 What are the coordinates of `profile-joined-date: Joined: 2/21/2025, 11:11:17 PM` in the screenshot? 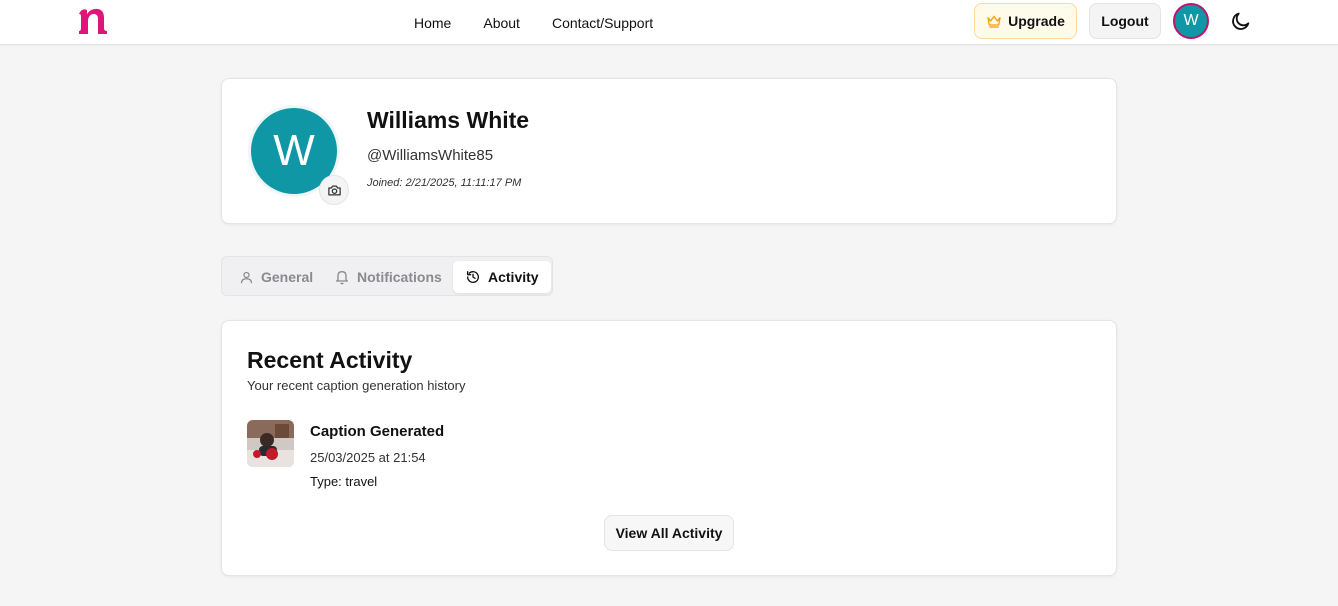 It's located at (444, 183).